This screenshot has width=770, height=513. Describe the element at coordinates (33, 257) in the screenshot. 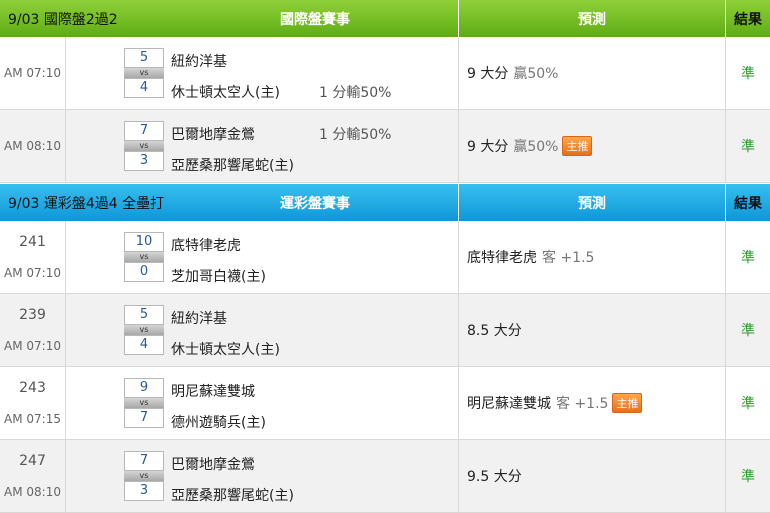

I see `time-cell: 241 AM 07:10` at that location.